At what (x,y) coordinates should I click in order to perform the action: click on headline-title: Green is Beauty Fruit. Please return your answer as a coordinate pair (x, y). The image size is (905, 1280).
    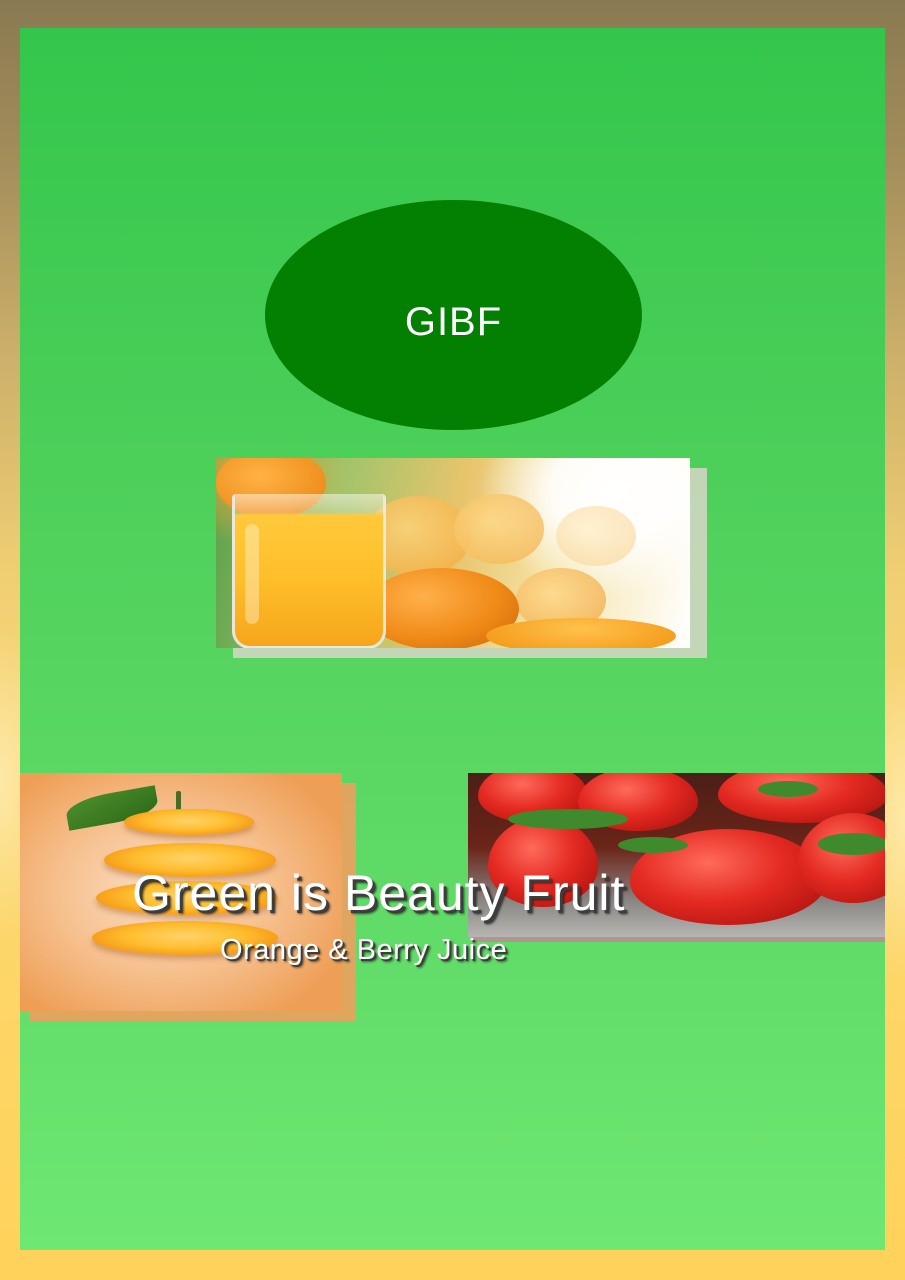
    Looking at the image, I should click on (379, 893).